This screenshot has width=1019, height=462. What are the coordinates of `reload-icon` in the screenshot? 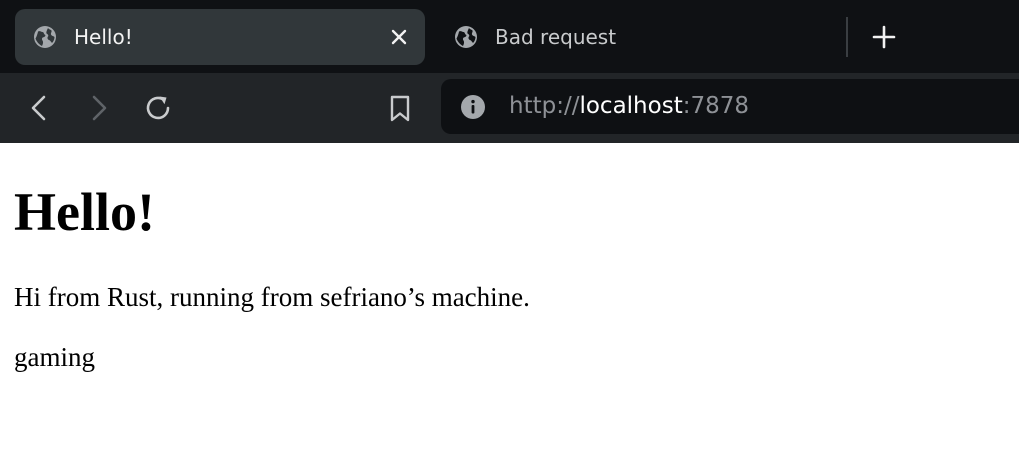 It's located at (158, 108).